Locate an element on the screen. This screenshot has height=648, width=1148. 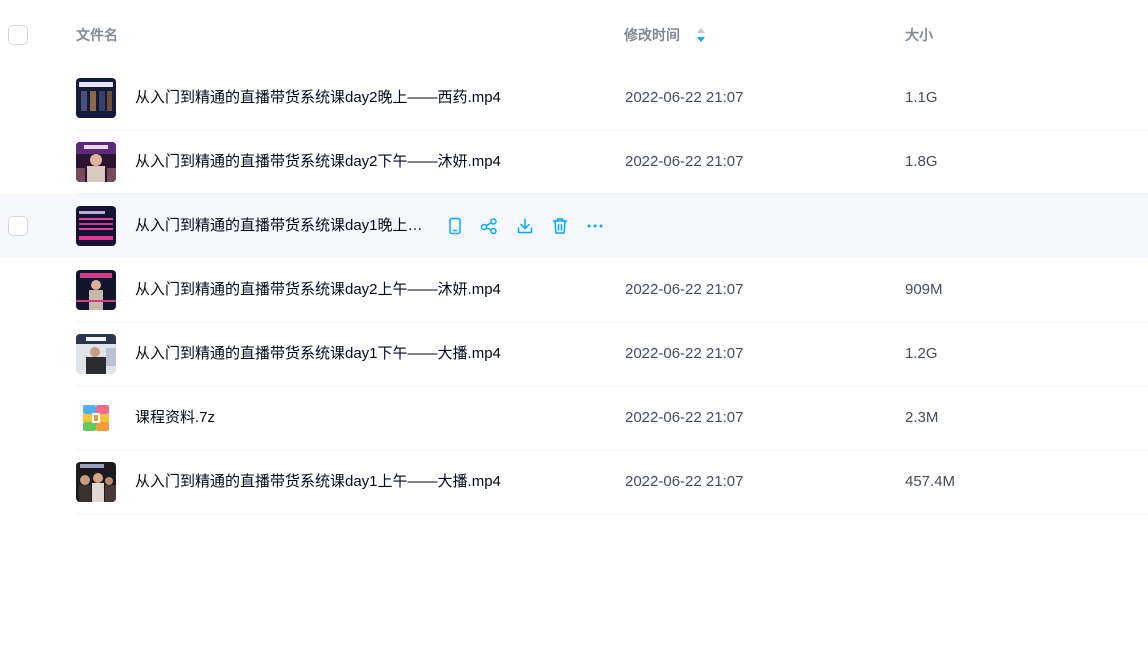
archive-icon is located at coordinates (96, 418).